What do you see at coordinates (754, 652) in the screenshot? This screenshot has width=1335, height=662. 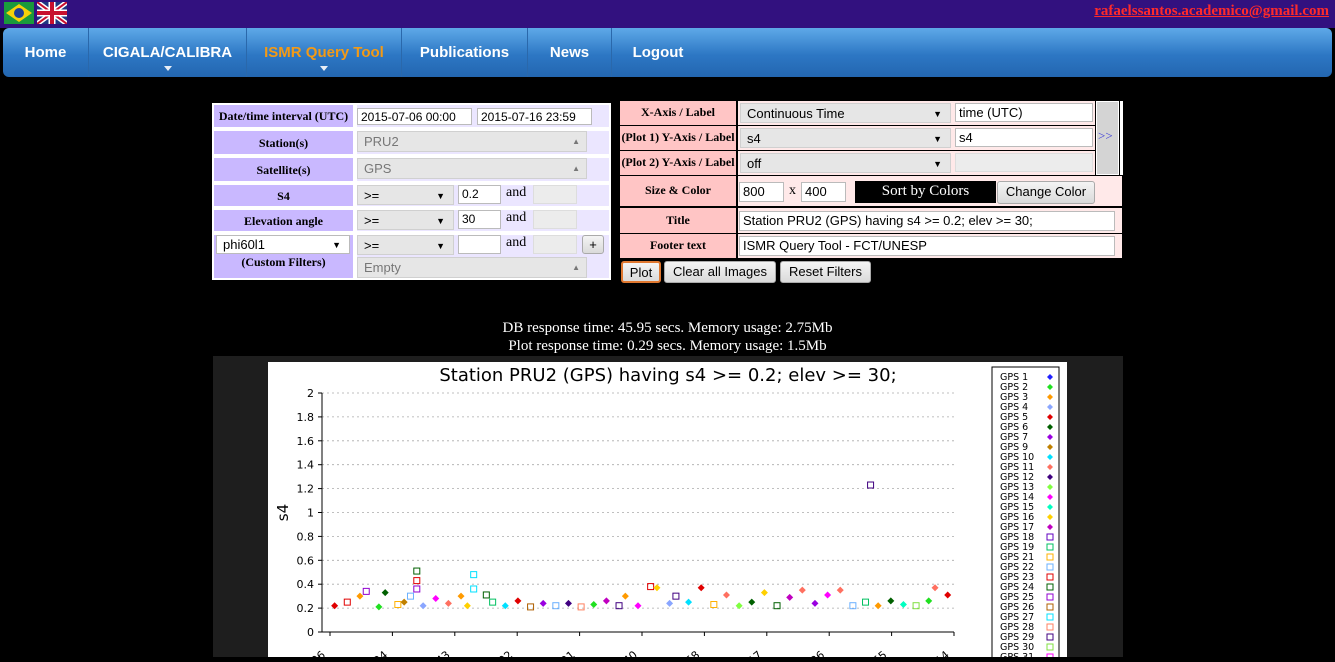 I see `x-tick-label: :17` at bounding box center [754, 652].